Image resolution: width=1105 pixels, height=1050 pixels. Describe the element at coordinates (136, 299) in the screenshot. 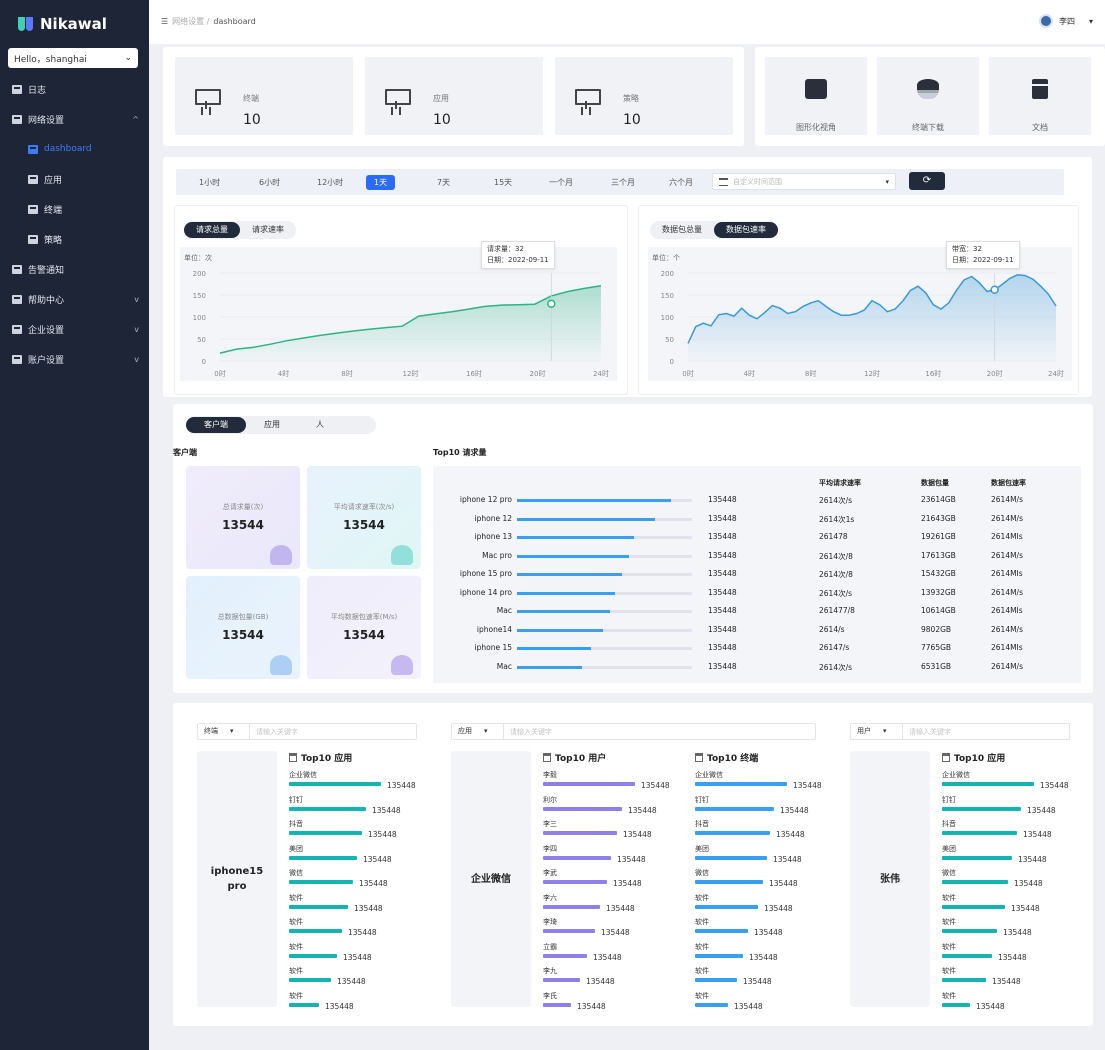

I see `chevron-down-icon: v` at that location.